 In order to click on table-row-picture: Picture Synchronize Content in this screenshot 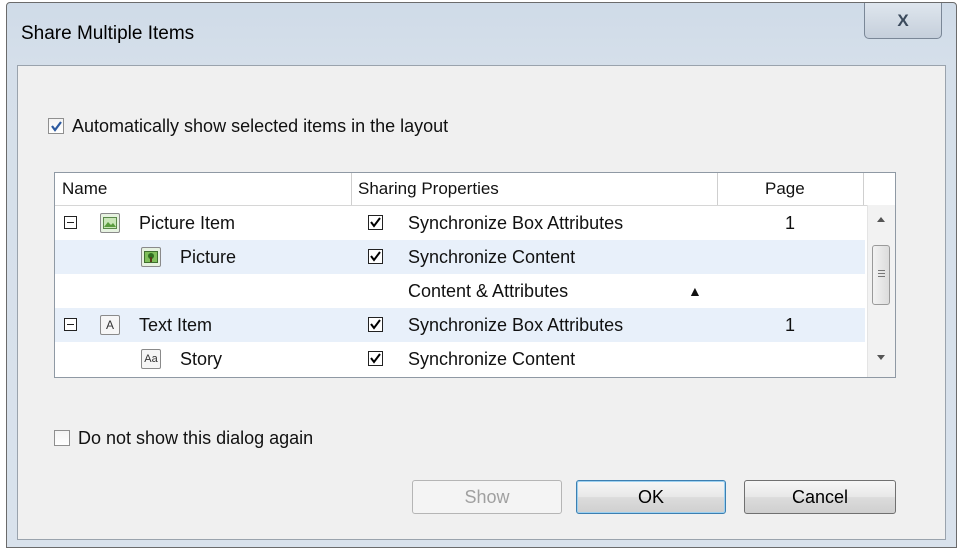, I will do `click(460, 257)`.